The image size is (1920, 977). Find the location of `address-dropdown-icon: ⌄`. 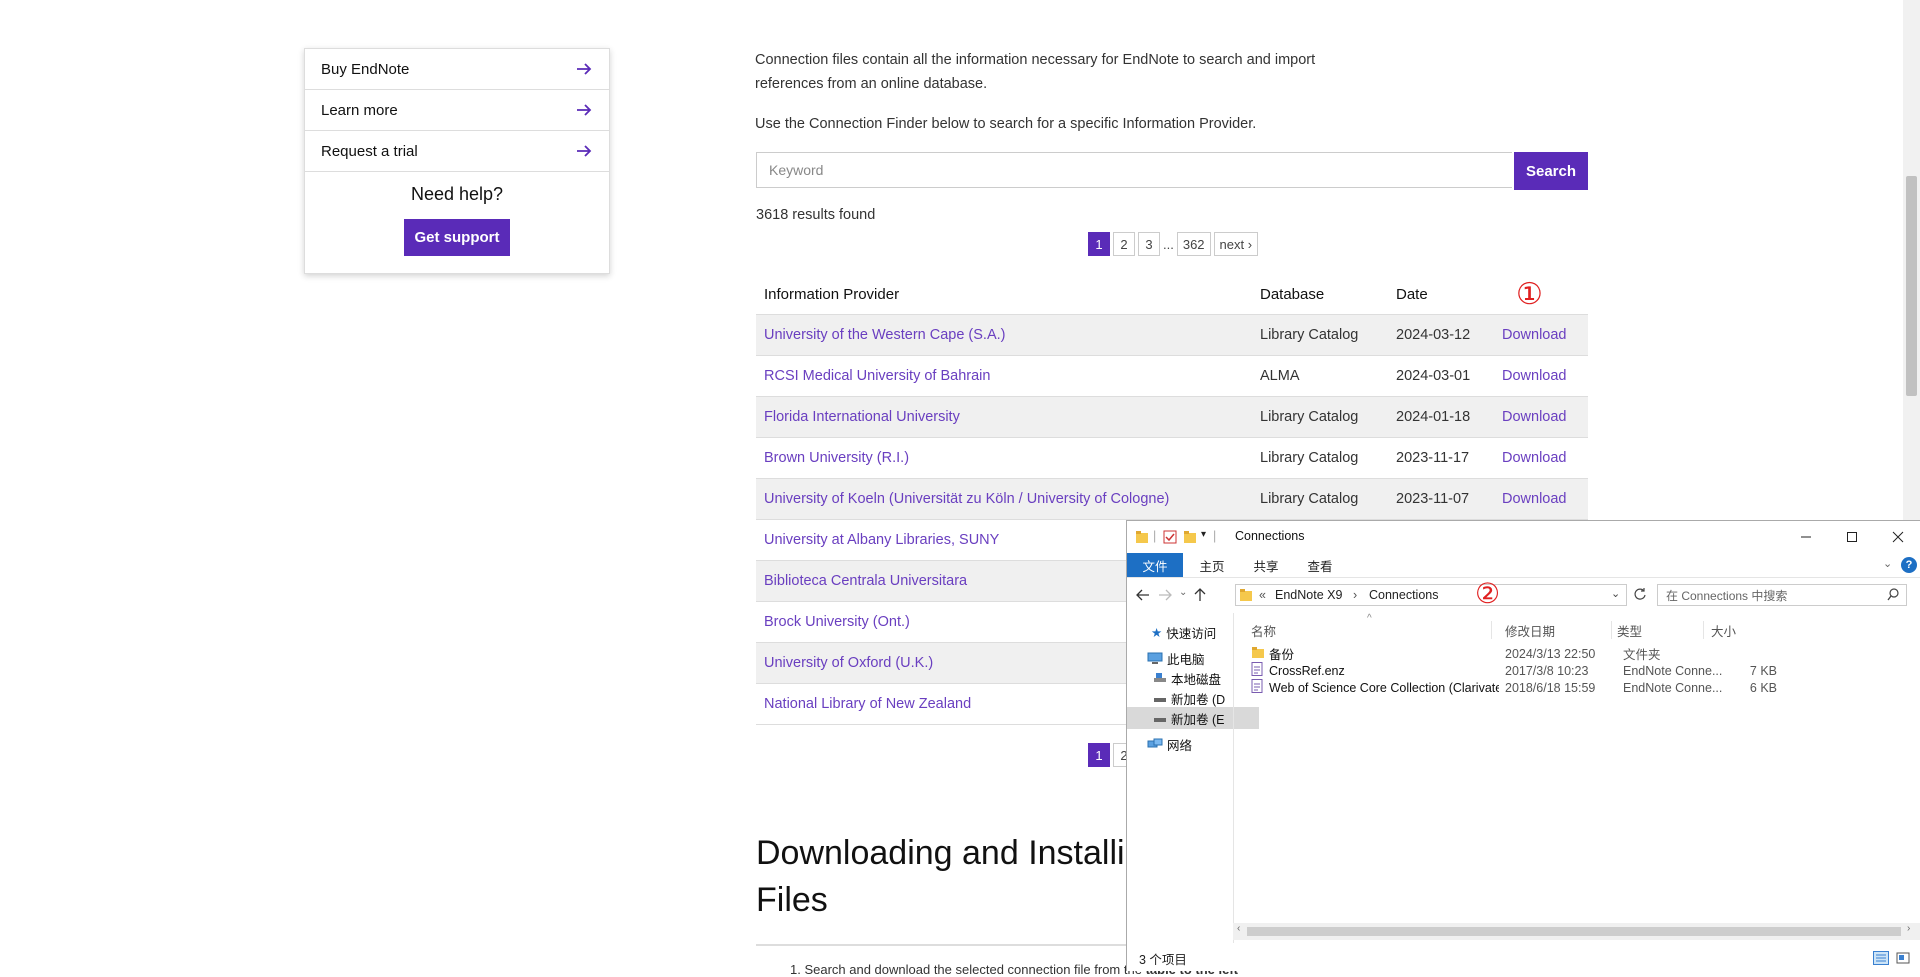

address-dropdown-icon: ⌄ is located at coordinates (1615, 593).